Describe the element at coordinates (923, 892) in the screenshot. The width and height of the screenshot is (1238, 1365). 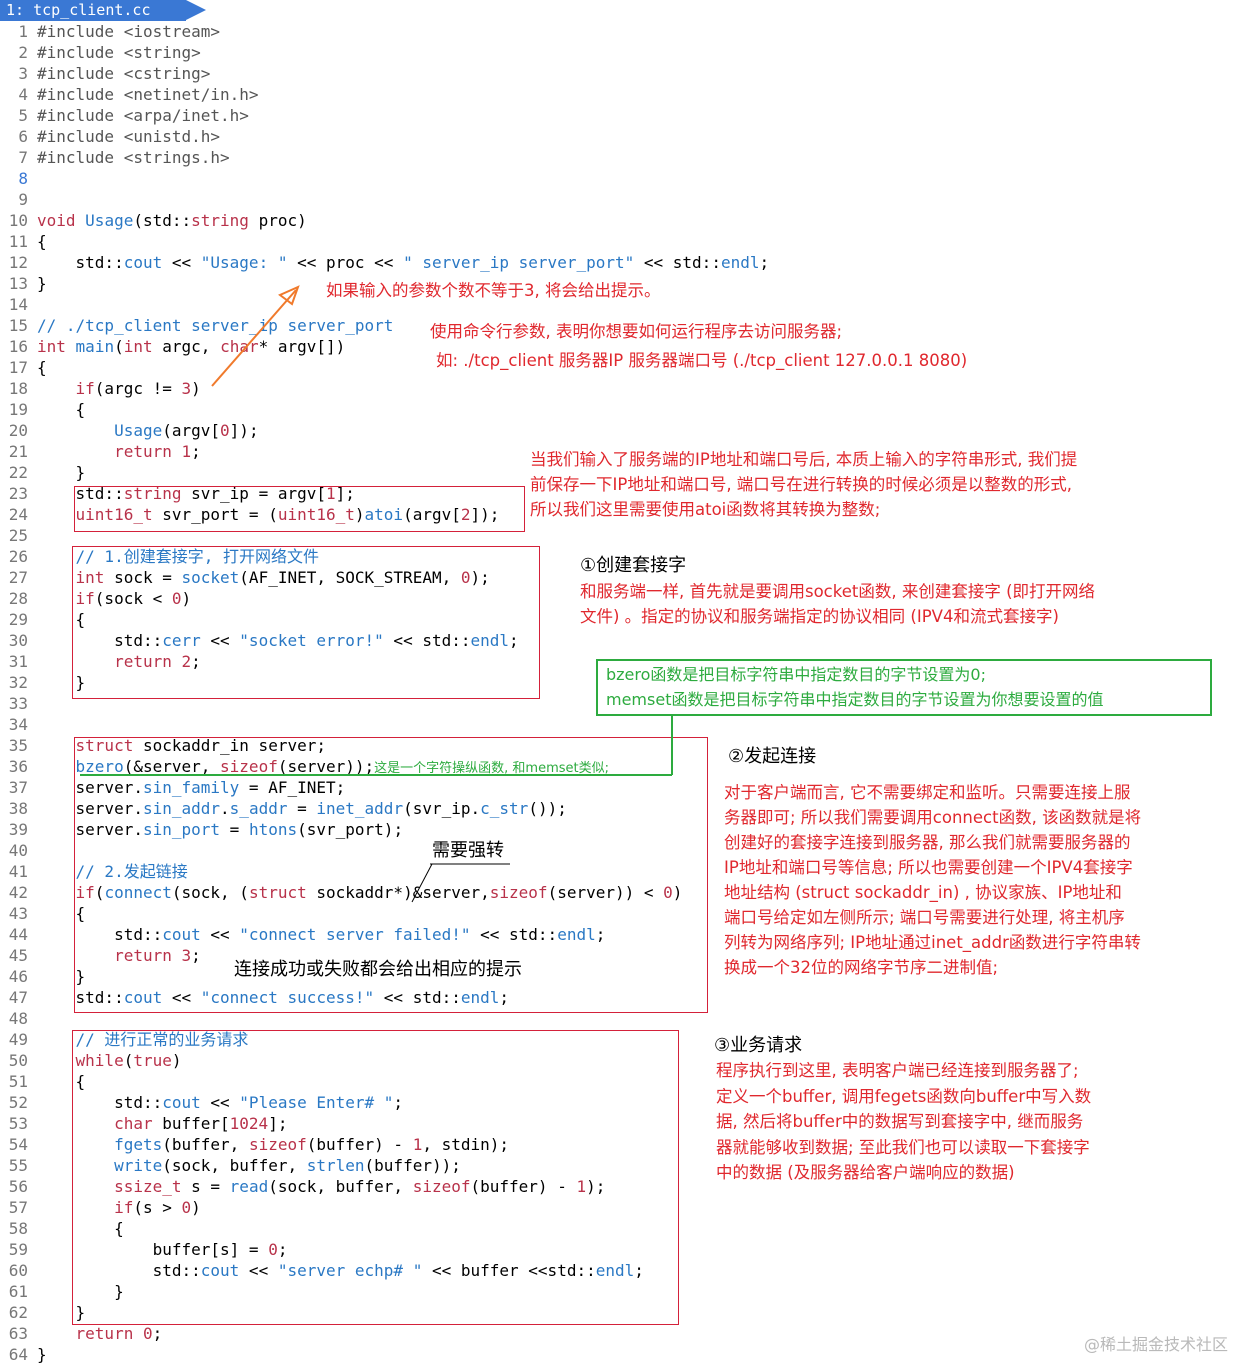
I see `connect-desc-line: 地址结构 (struct sockaddr_in) , 协议家族、IP地址和` at that location.